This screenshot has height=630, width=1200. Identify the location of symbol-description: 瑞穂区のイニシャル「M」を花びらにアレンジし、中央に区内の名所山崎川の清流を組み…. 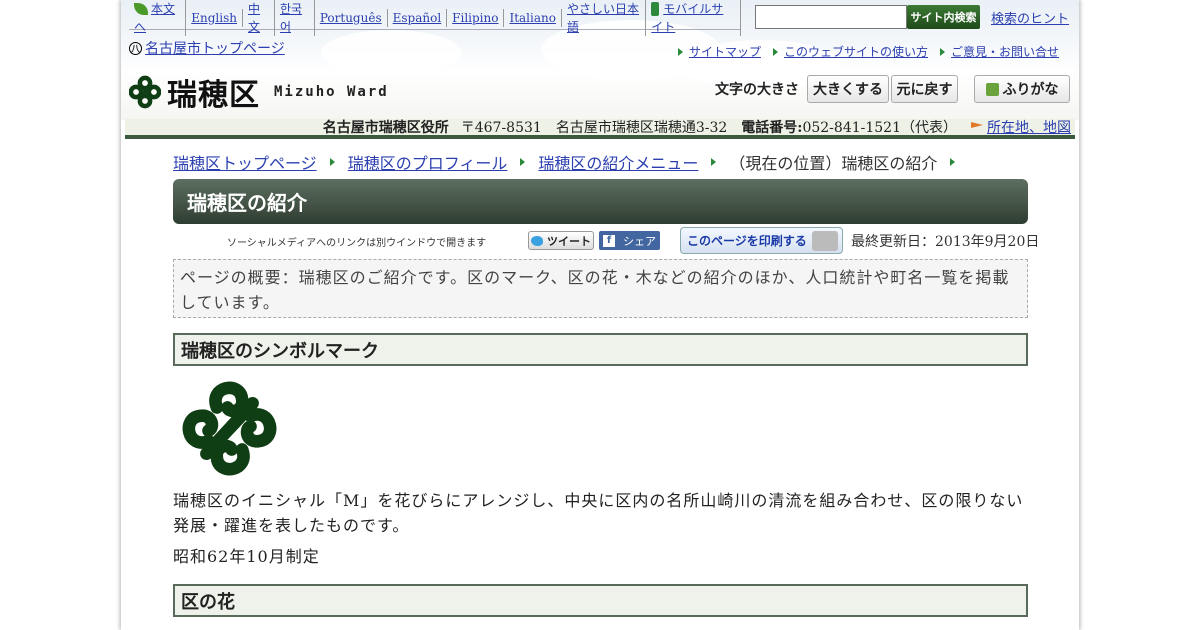
(598, 513).